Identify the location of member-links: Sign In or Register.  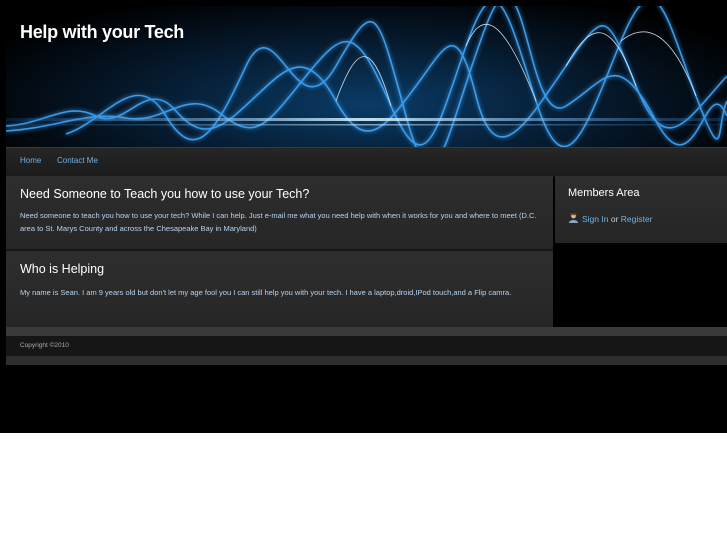
(610, 218).